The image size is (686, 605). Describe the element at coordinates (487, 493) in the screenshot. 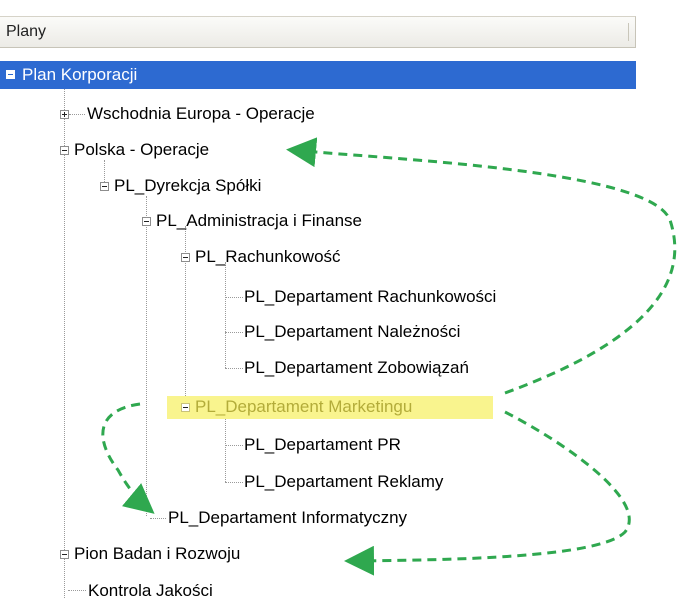

I see `arrow-to-pion-badan` at that location.